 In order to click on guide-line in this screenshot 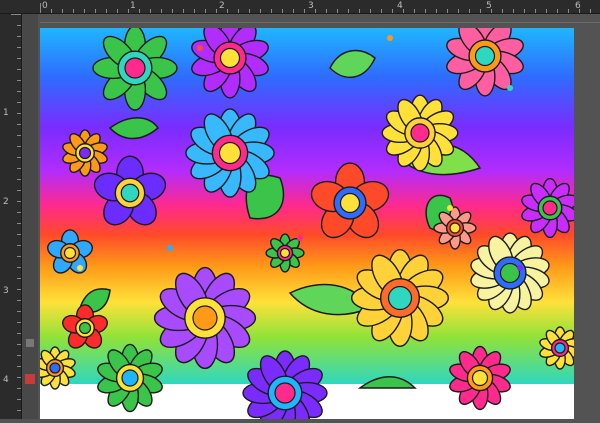, I will do `click(320, 22)`.